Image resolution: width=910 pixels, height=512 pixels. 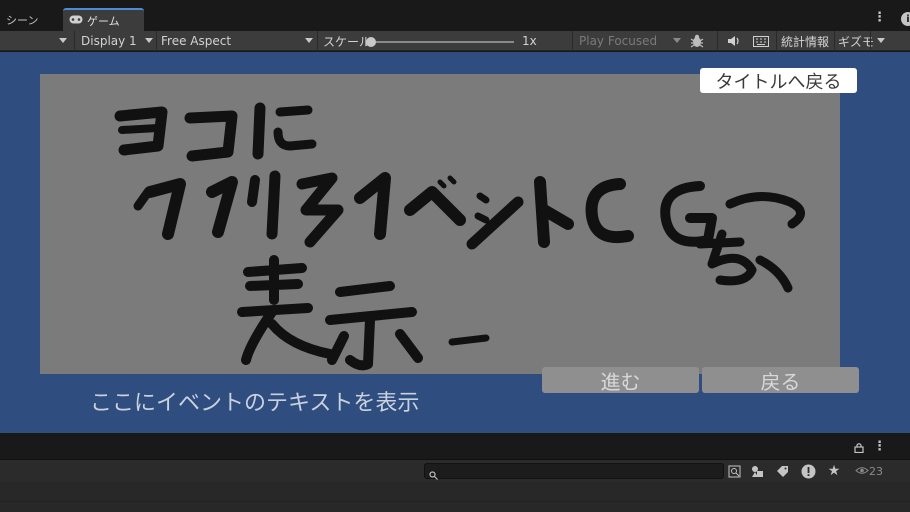 I want to click on scale-value: 1x, so click(x=529, y=41).